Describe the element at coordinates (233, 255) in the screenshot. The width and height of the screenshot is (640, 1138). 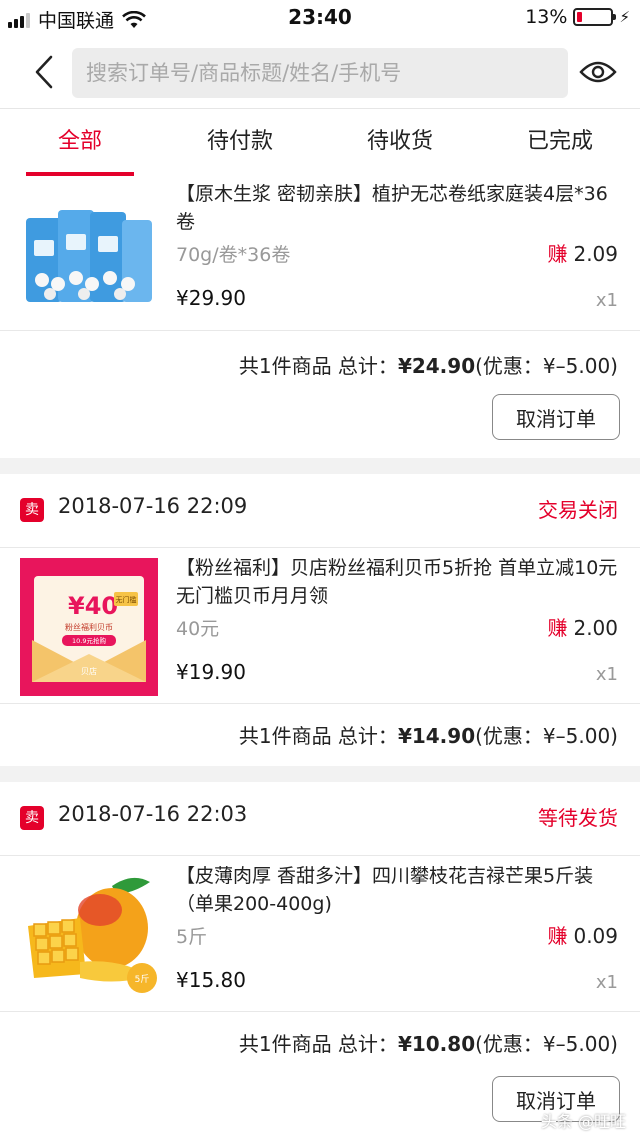
I see `product-spec: 70g/卷*36卷` at that location.